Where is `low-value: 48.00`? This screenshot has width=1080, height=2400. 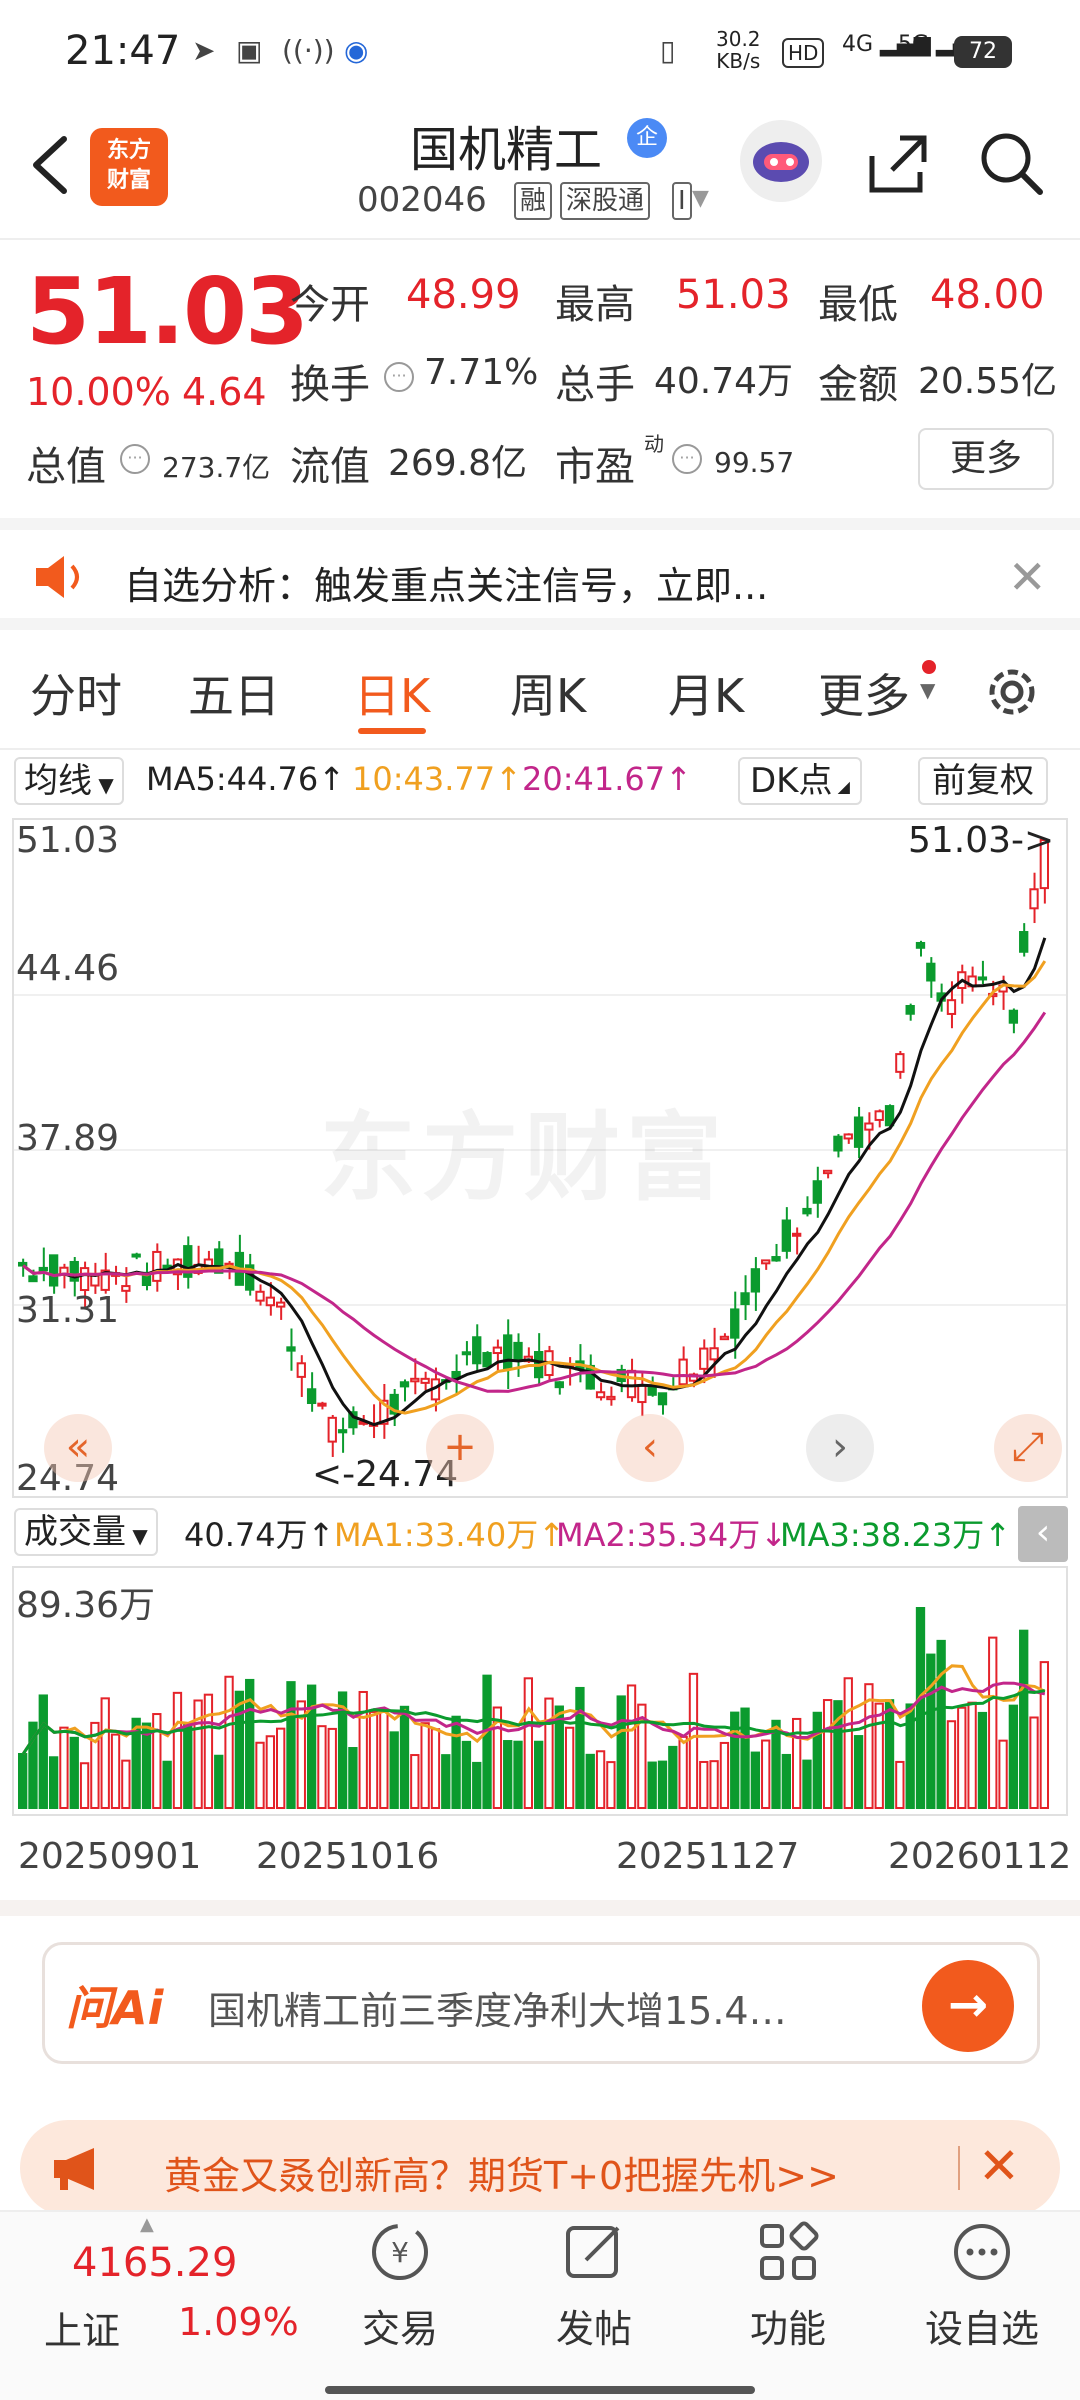 low-value: 48.00 is located at coordinates (987, 295).